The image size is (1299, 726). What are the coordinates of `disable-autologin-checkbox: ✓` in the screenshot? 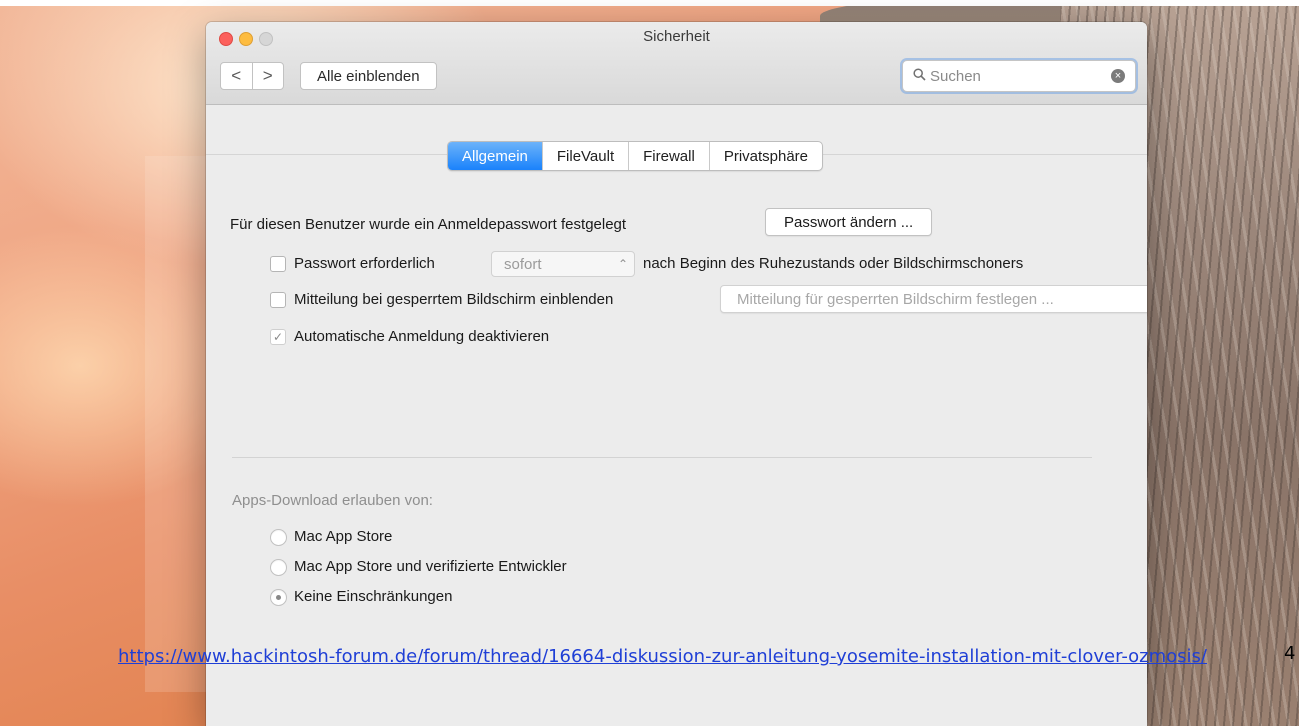 It's located at (278, 337).